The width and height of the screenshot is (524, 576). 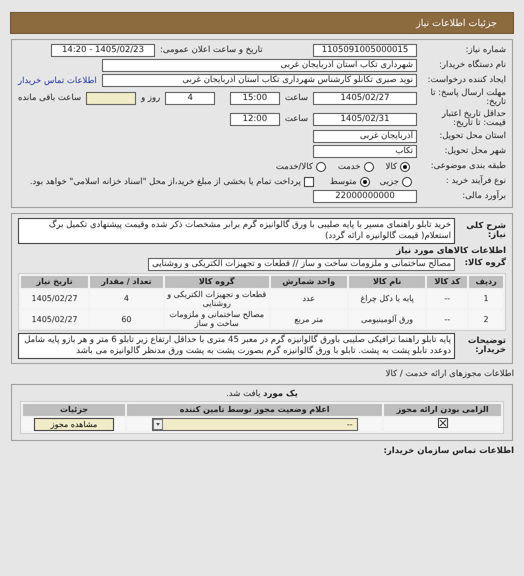 What do you see at coordinates (126, 282) in the screenshot?
I see `column-header: تعداد / مقدار` at bounding box center [126, 282].